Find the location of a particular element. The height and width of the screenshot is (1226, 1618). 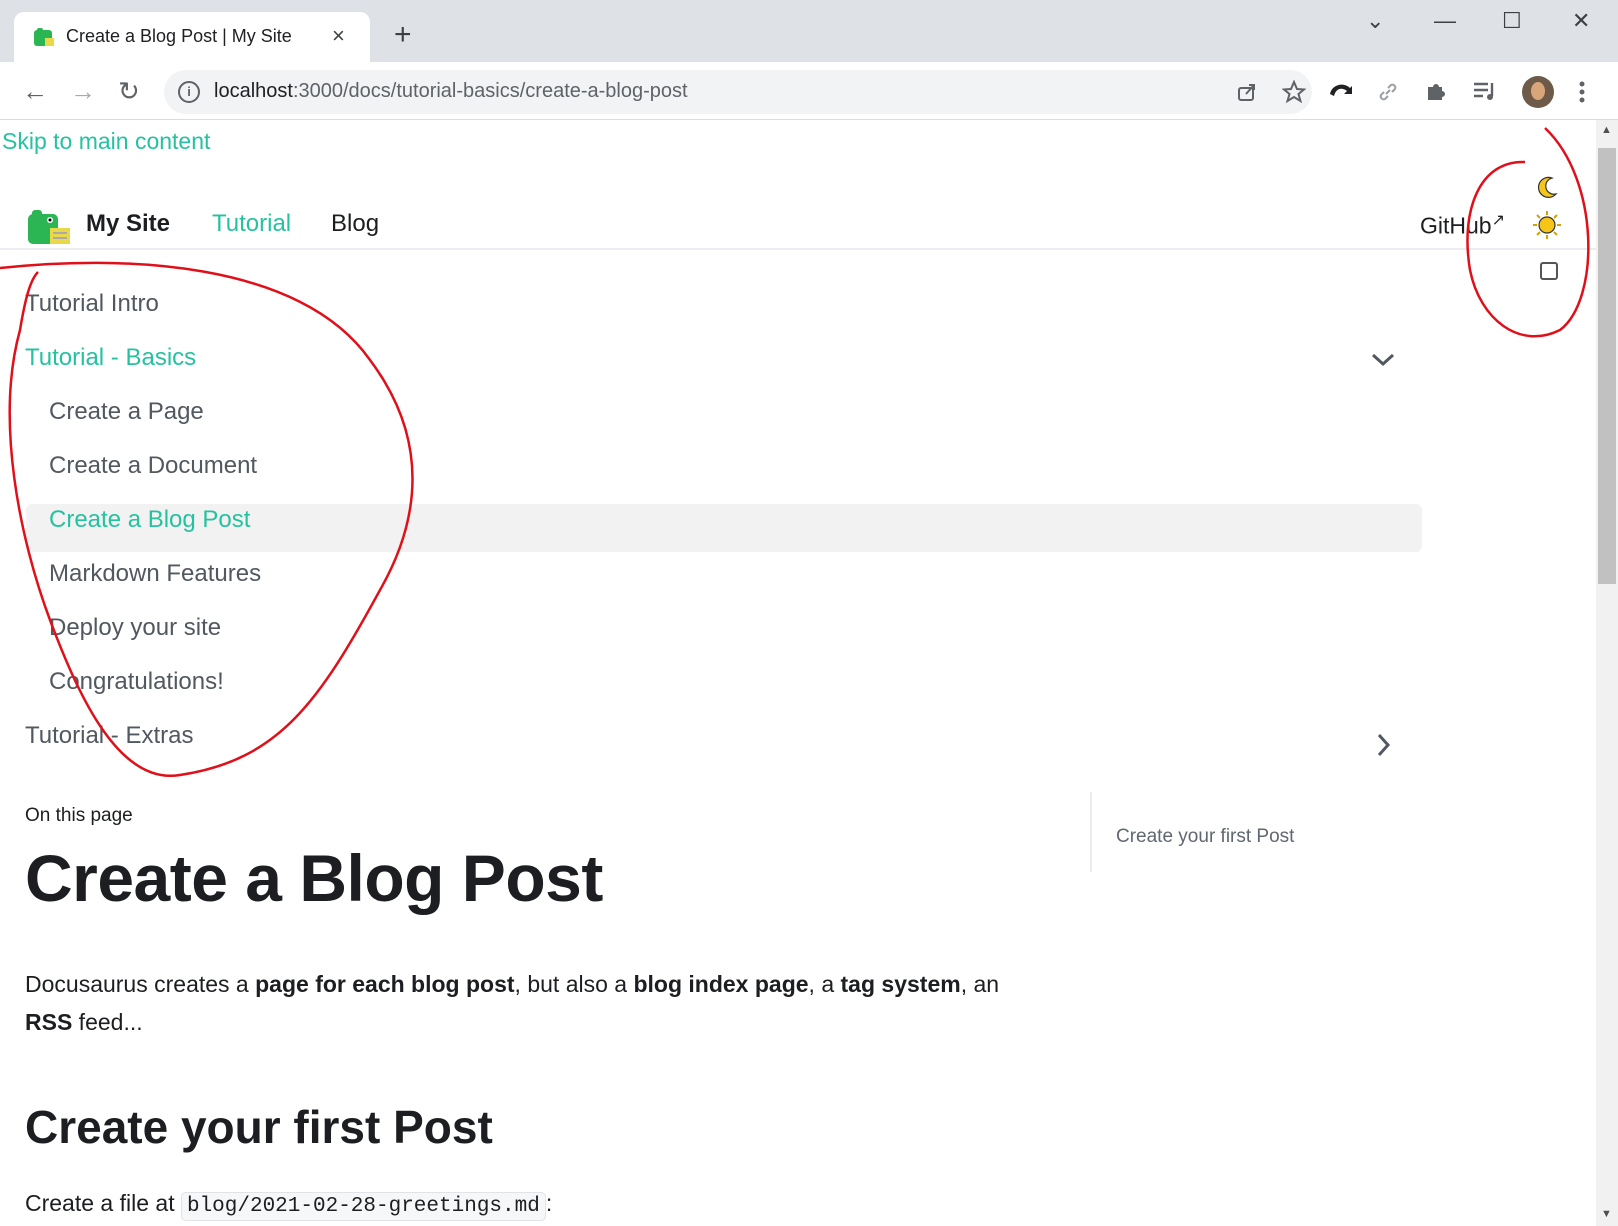

share-icon is located at coordinates (1247, 92).